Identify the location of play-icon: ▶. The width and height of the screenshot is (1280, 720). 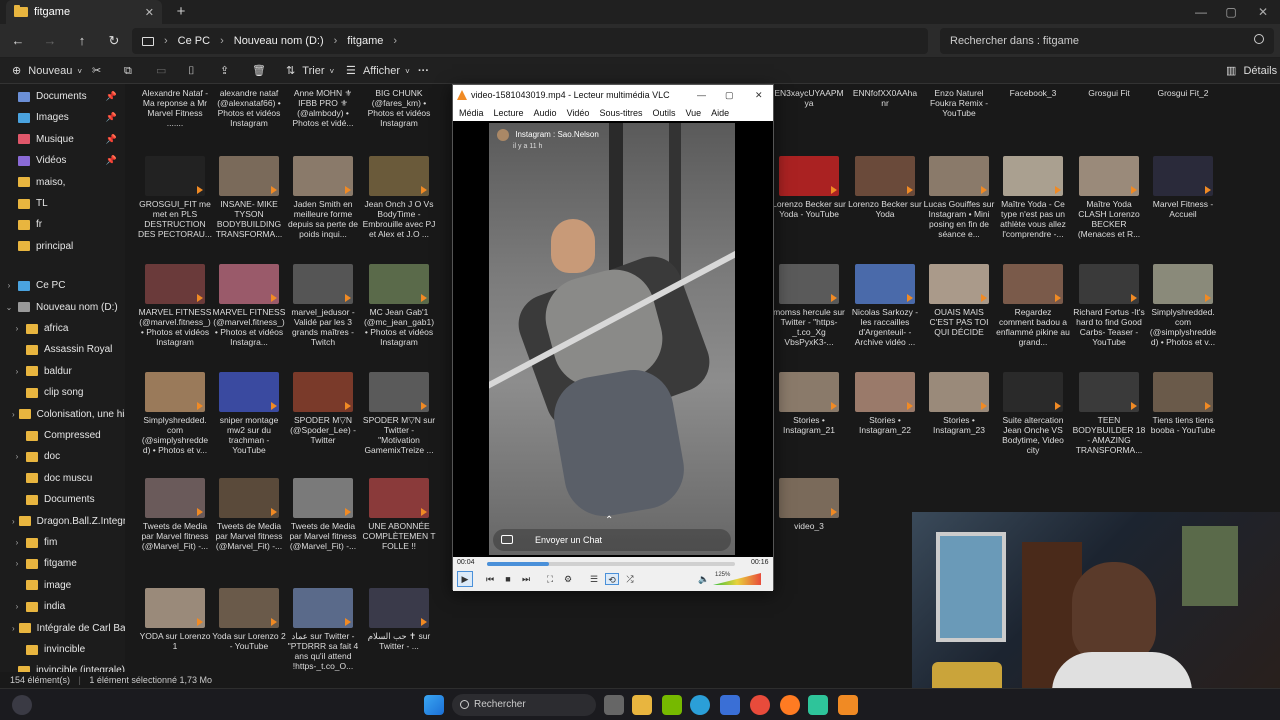
(465, 579).